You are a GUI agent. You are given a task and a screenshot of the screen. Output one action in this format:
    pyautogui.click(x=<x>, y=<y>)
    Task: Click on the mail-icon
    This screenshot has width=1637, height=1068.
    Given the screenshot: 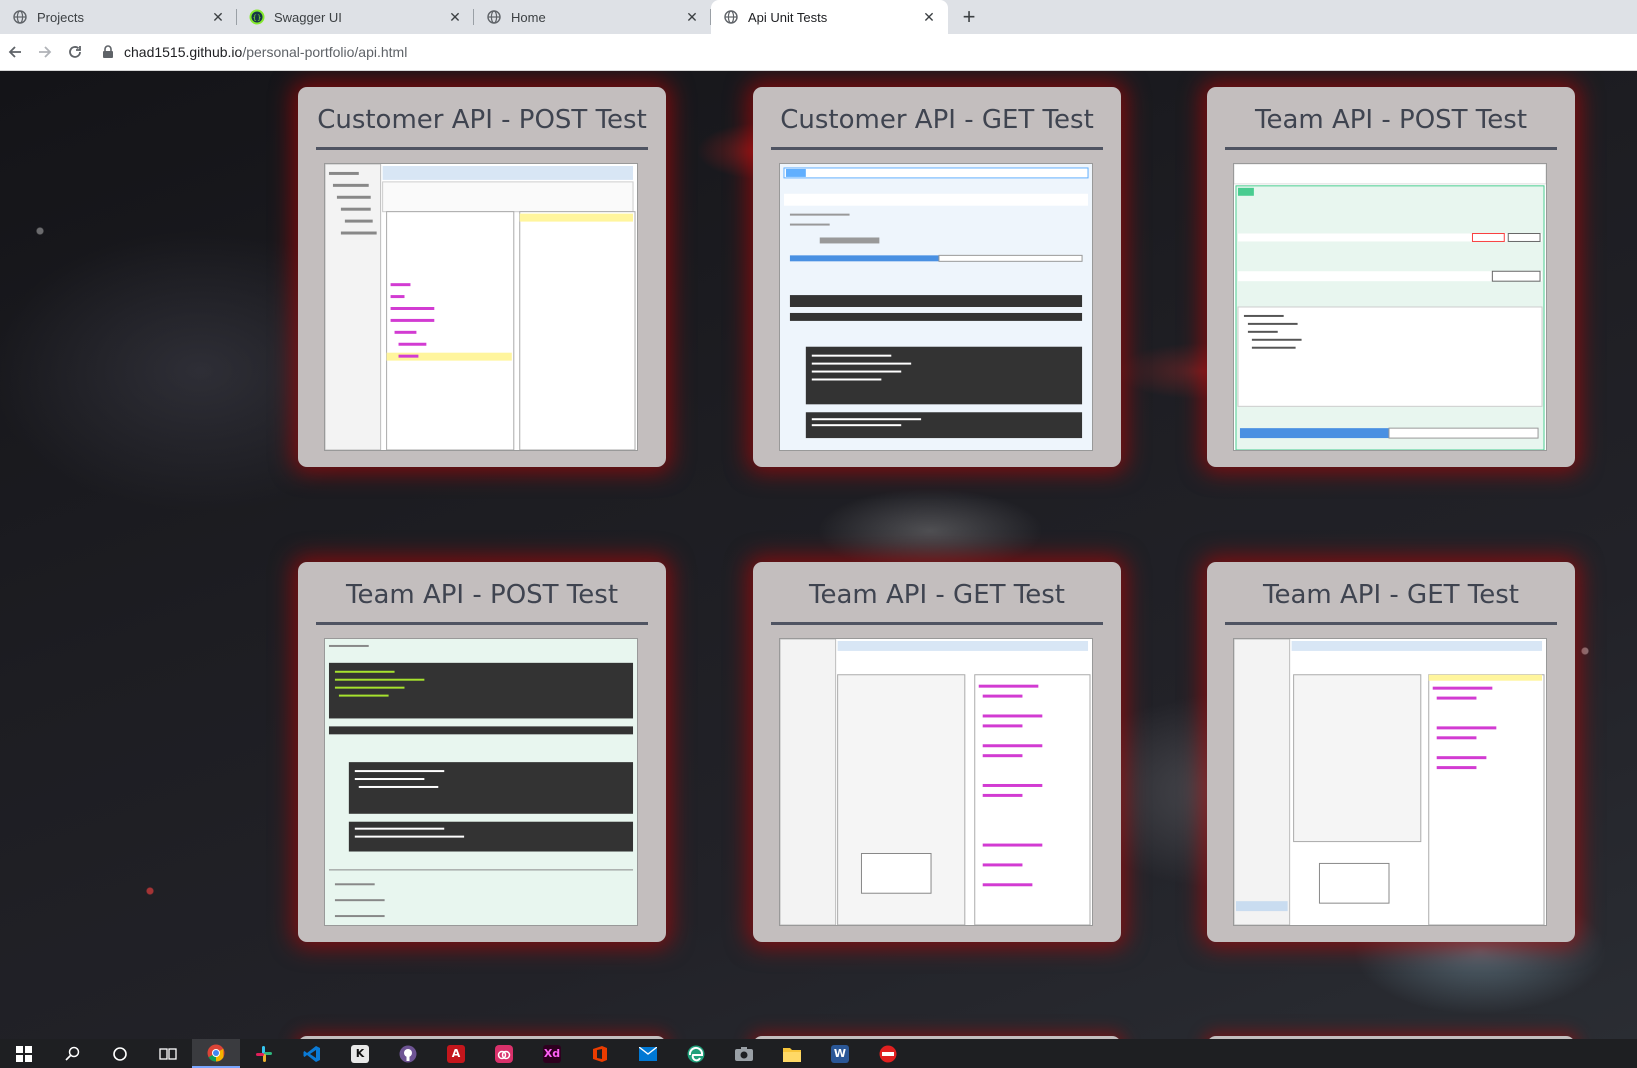 What is the action you would take?
    pyautogui.click(x=648, y=1053)
    